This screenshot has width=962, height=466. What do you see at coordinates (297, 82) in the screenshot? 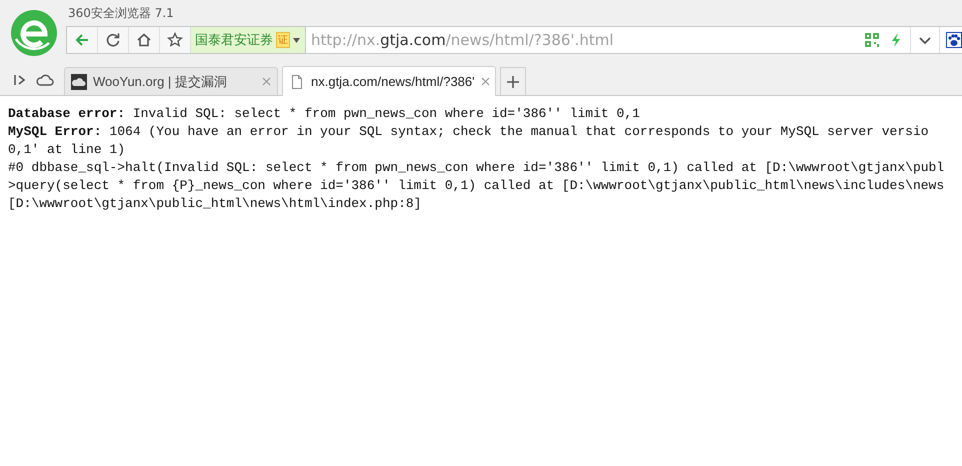
I see `page-icon` at bounding box center [297, 82].